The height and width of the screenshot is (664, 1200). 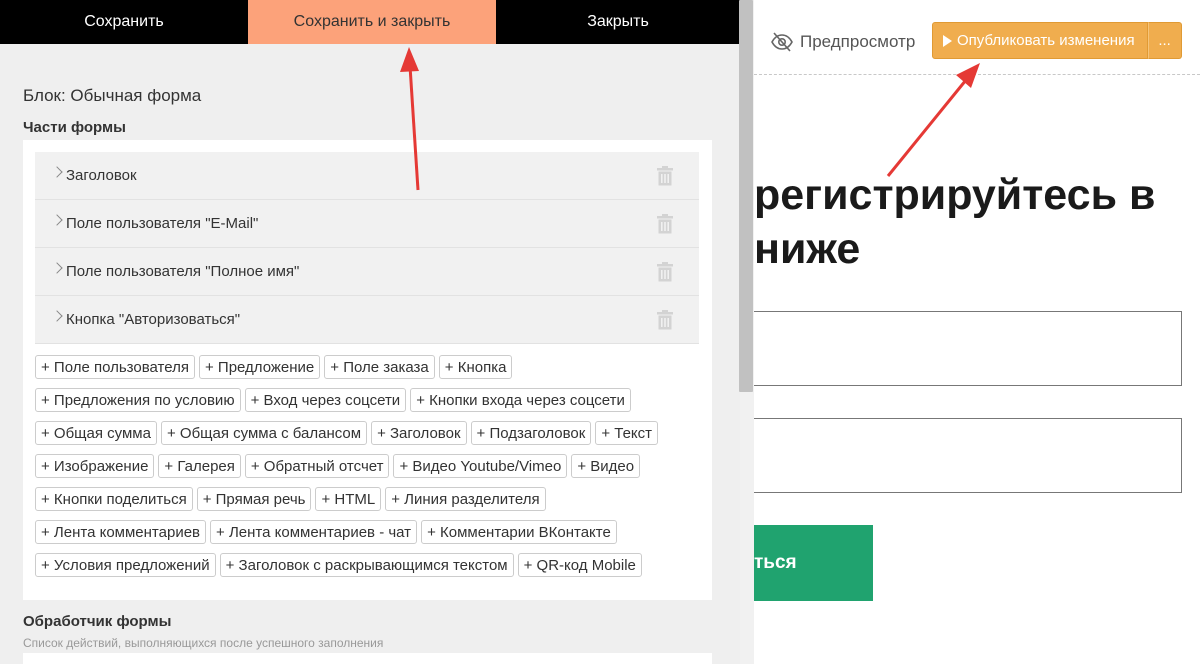 What do you see at coordinates (579, 565) in the screenshot?
I see `add-element-button: + QR-код Mobile` at bounding box center [579, 565].